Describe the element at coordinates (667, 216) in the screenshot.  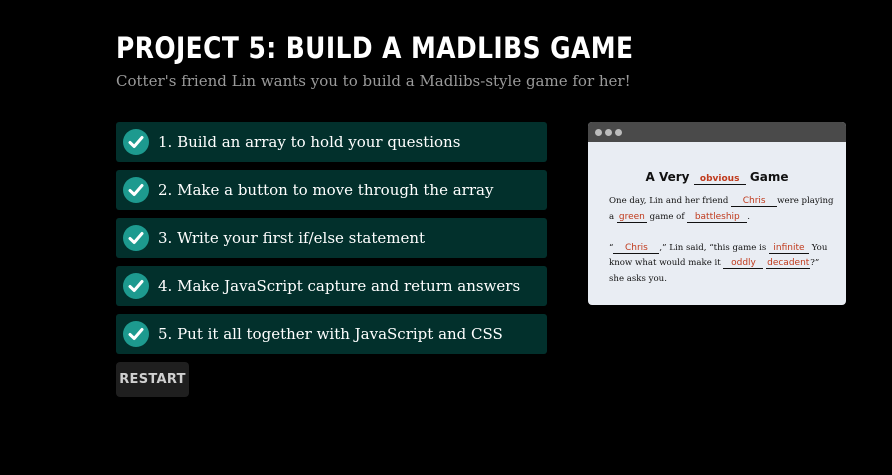
I see `story-text: game of` at that location.